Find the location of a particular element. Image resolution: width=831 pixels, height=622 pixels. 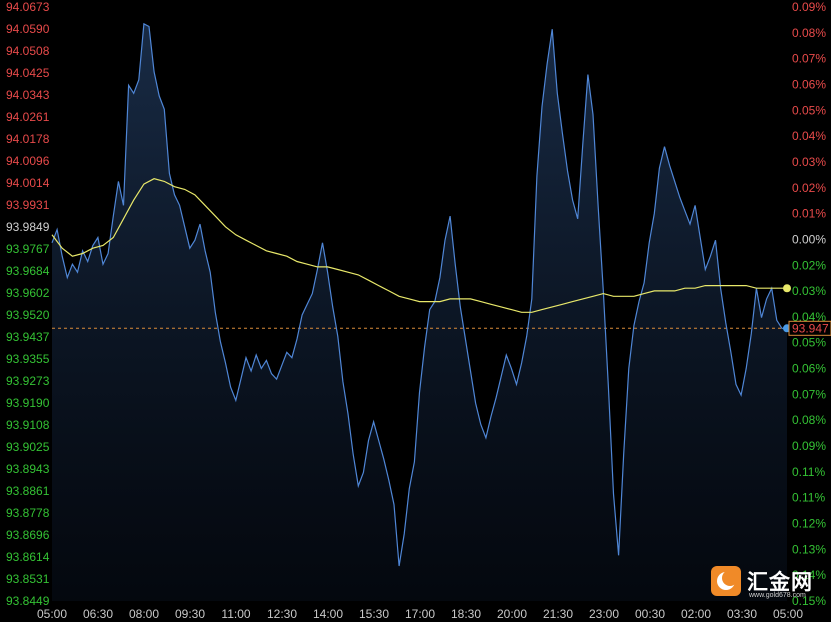

time-tick-label: 08:00 is located at coordinates (144, 614).